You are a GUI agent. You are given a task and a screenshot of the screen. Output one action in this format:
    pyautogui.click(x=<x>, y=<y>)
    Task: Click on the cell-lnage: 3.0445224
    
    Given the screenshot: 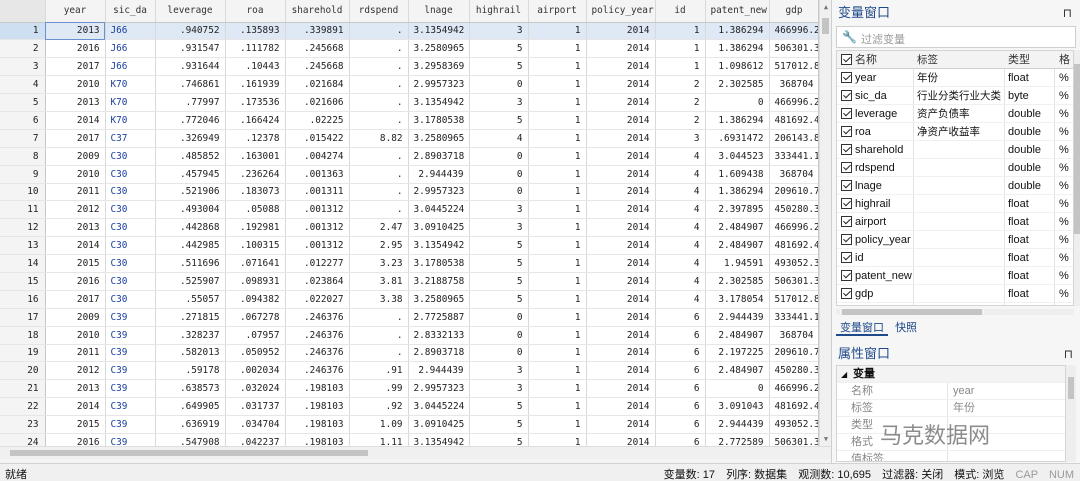 What is the action you would take?
    pyautogui.click(x=439, y=210)
    